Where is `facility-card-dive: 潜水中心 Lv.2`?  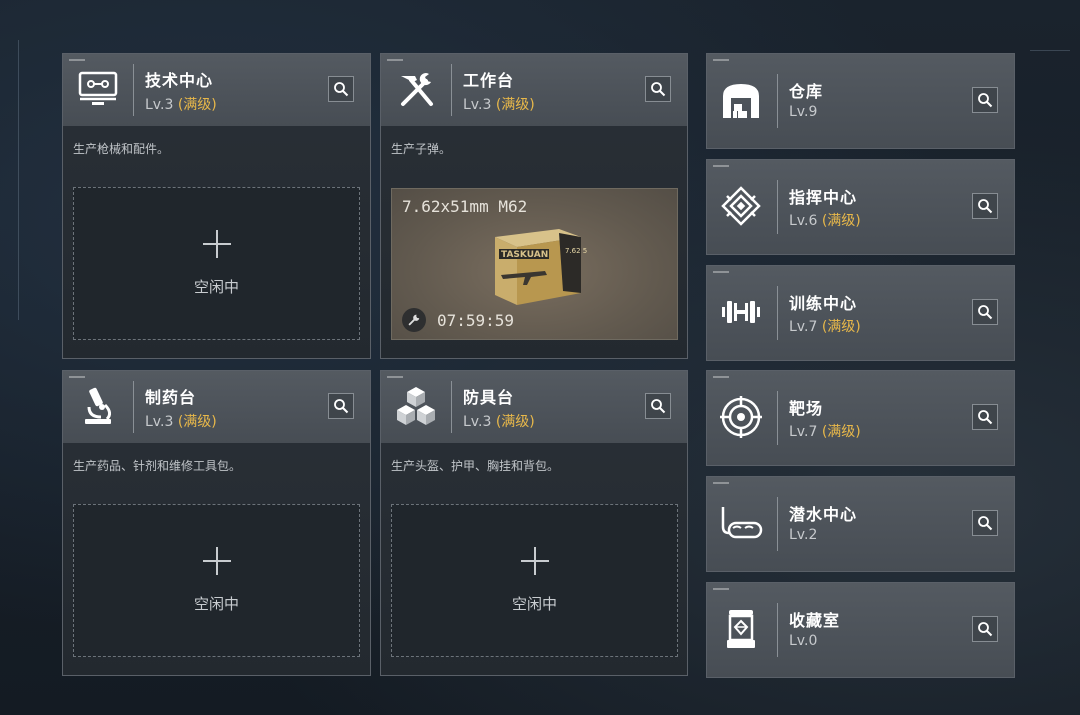
facility-card-dive: 潜水中心 Lv.2 is located at coordinates (860, 524).